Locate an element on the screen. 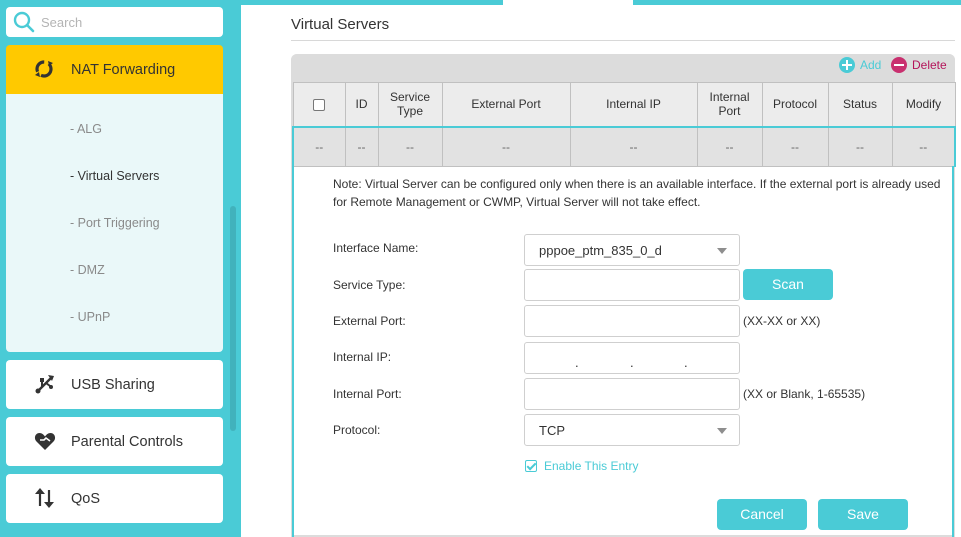 Image resolution: width=961 pixels, height=537 pixels. sidebar-subitem-upnp: - UPnP is located at coordinates (90, 317).